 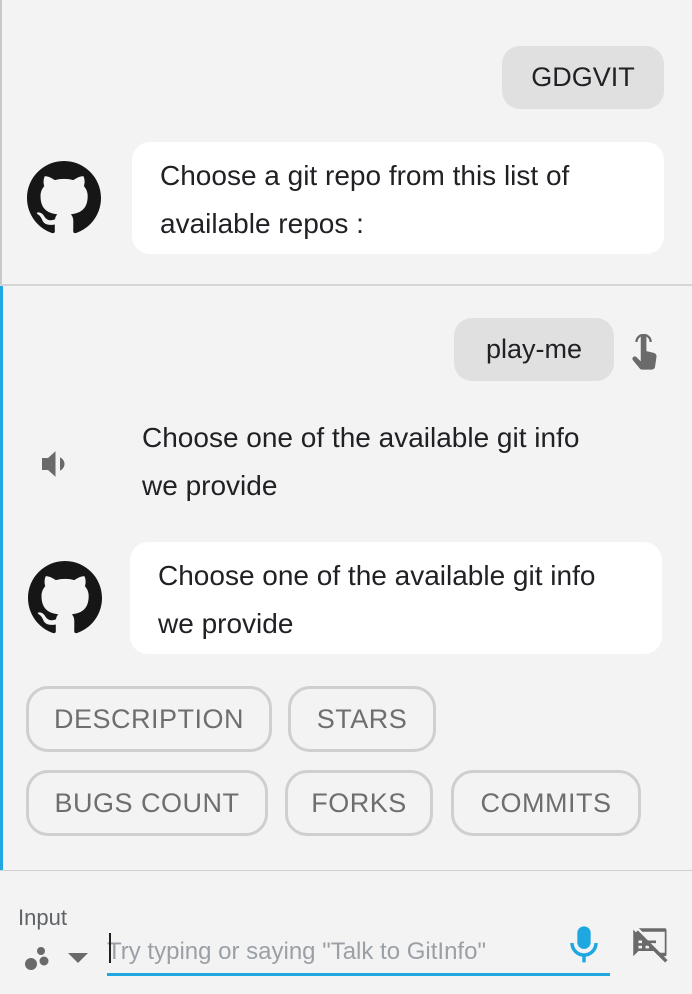 I want to click on assistant-dots-icon, so click(x=37, y=958).